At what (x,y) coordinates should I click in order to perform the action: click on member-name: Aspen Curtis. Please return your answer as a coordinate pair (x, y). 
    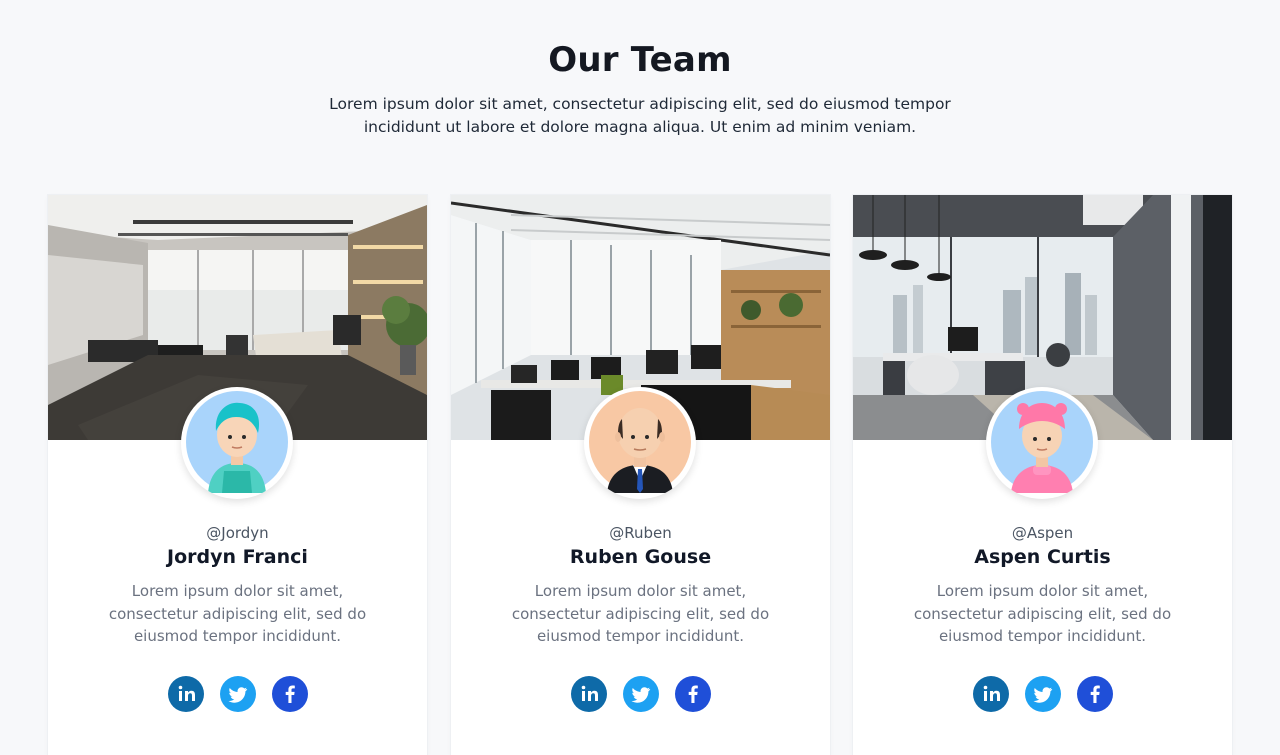
    Looking at the image, I should click on (1042, 557).